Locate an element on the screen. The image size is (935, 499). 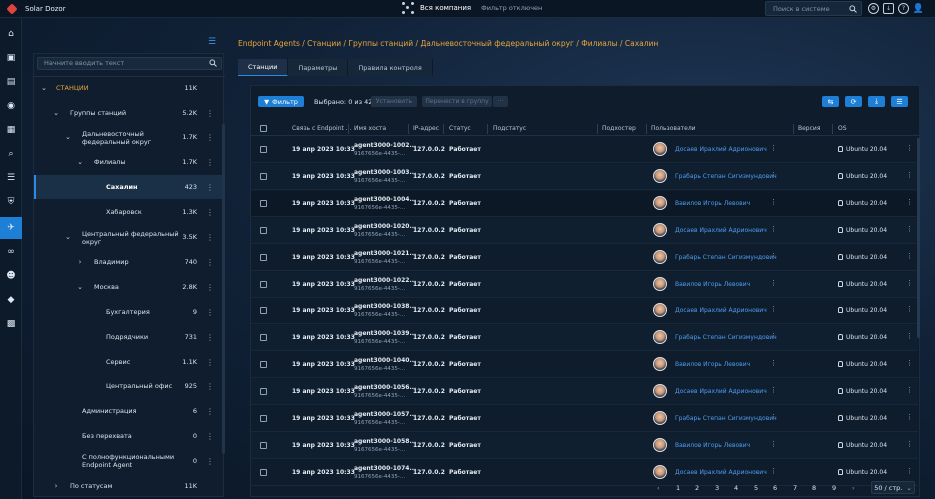
install-button: Установить is located at coordinates (394, 101).